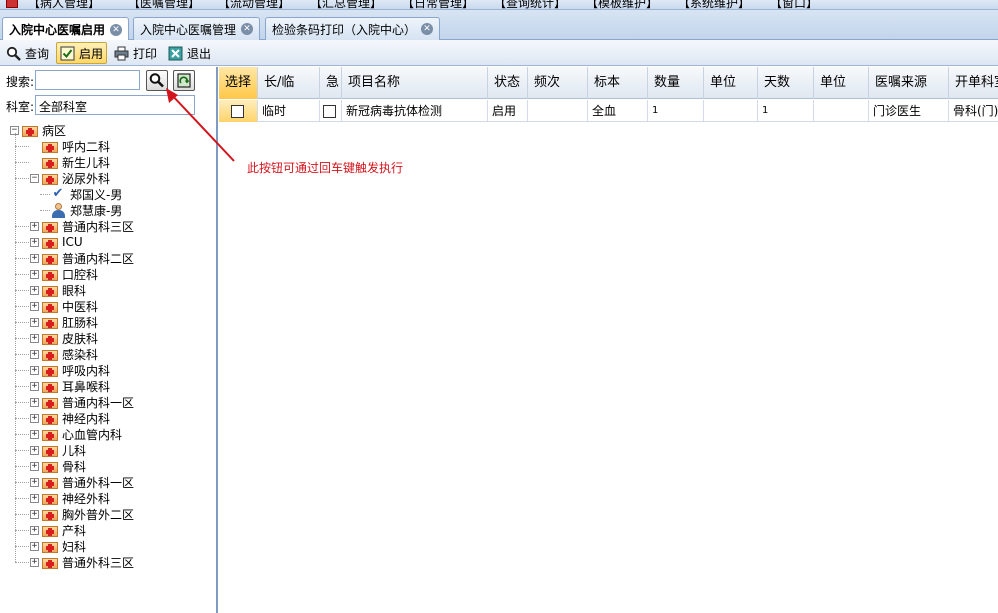 This screenshot has width=998, height=613. Describe the element at coordinates (82, 226) in the screenshot. I see `tree-dept-5: + 普通内科三区` at that location.